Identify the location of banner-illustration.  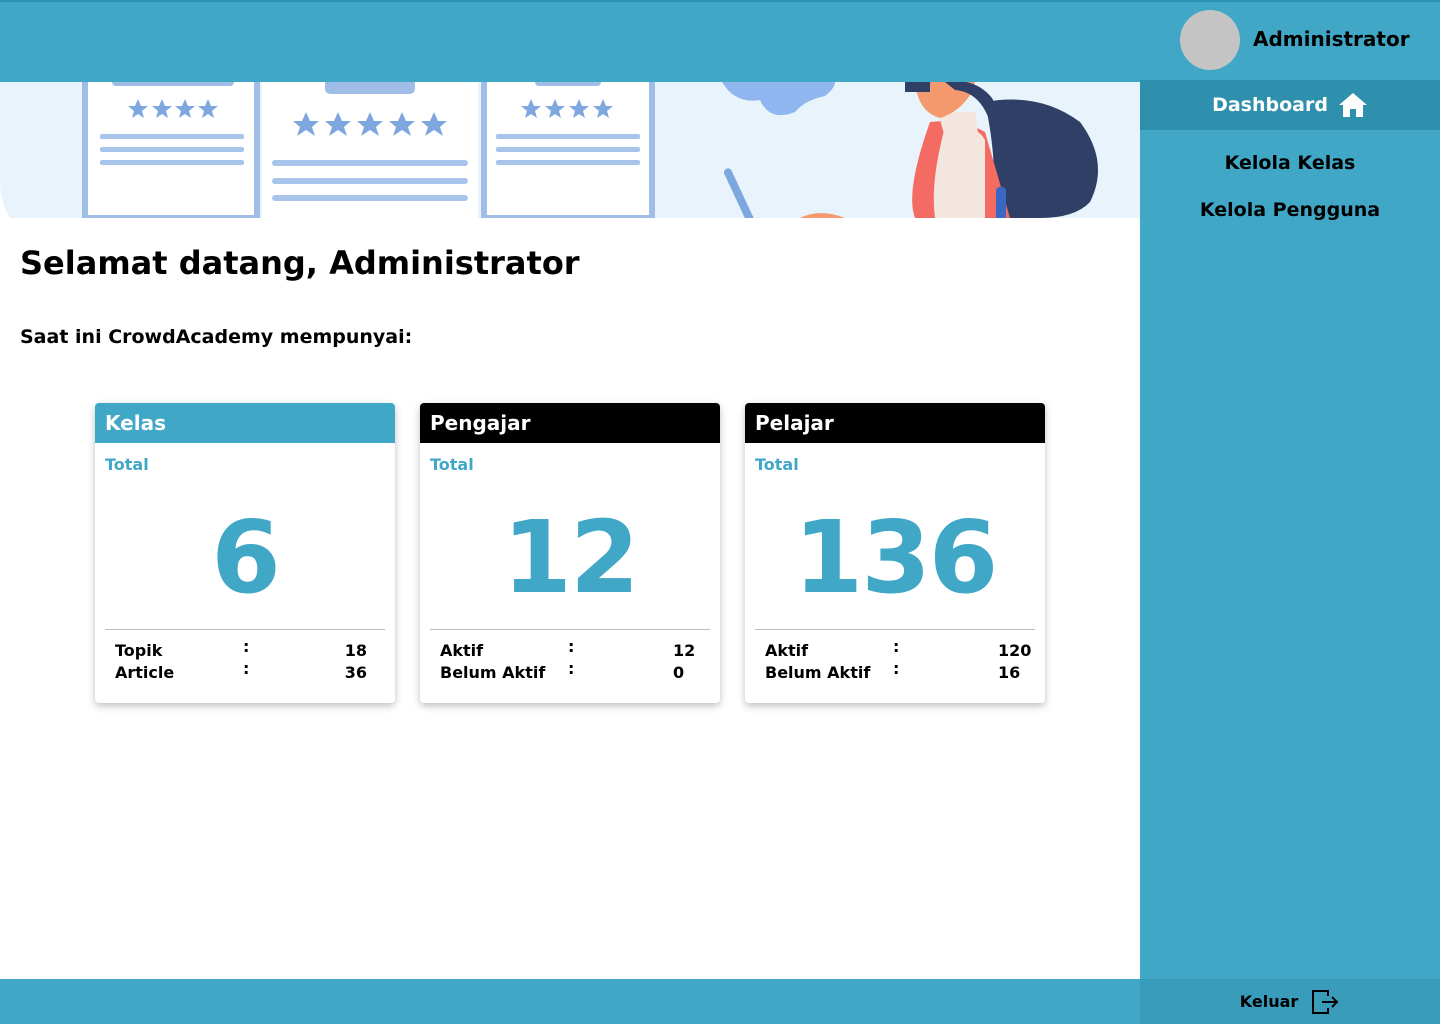
(570, 150).